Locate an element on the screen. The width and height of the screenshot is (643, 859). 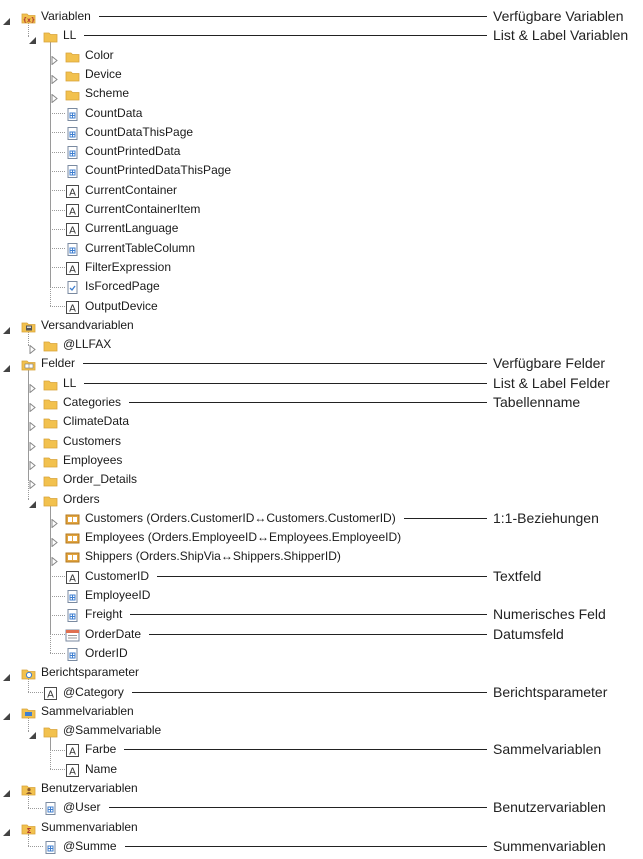
tree-node: Customers is located at coordinates (321, 442).